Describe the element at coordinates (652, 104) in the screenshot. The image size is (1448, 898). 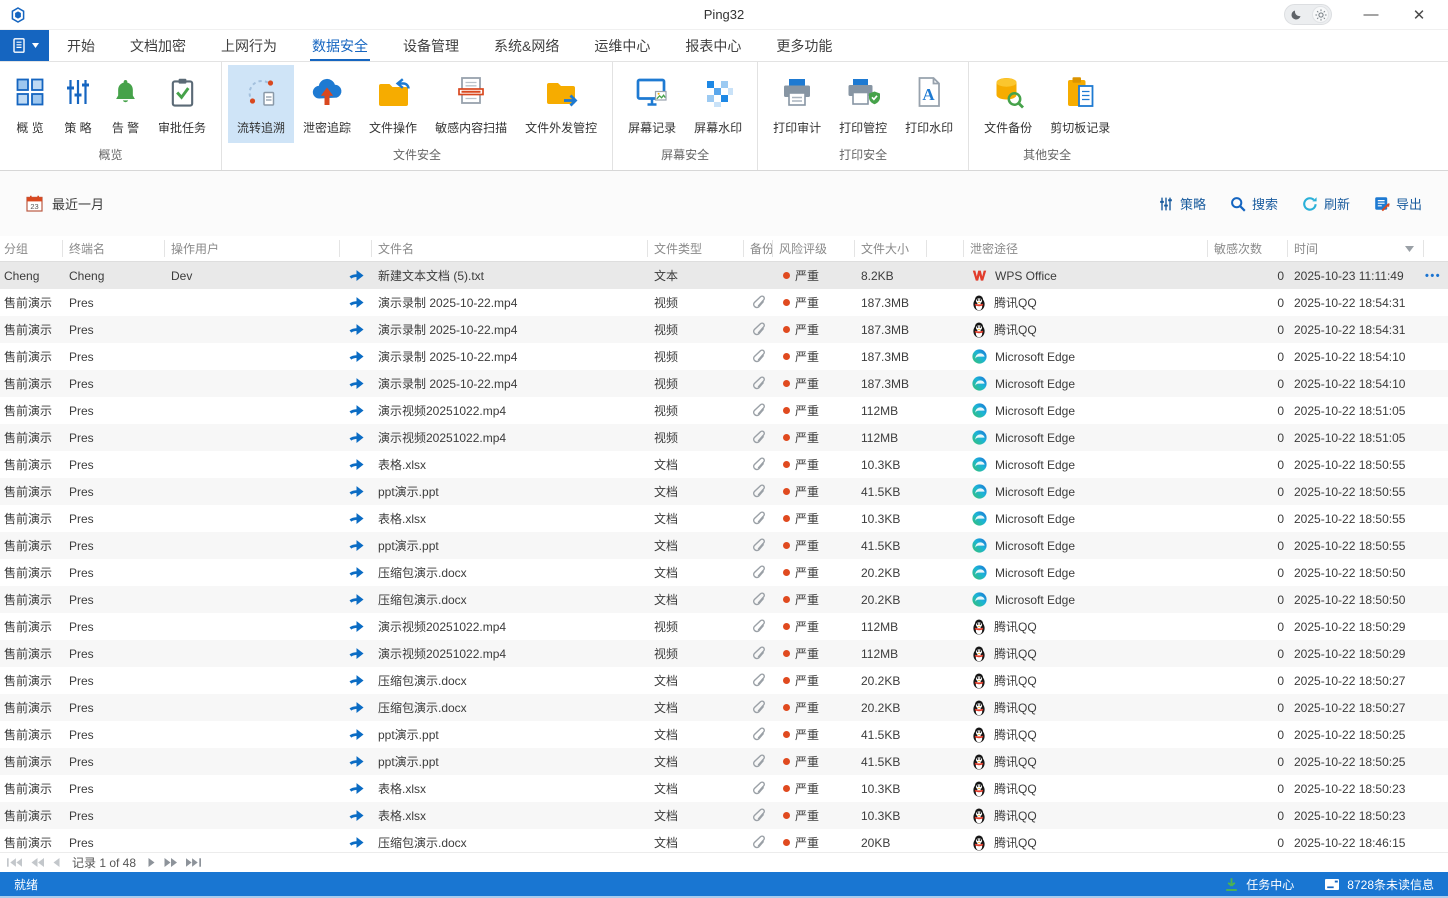
I see `ribbon-tool: 屏幕记录` at that location.